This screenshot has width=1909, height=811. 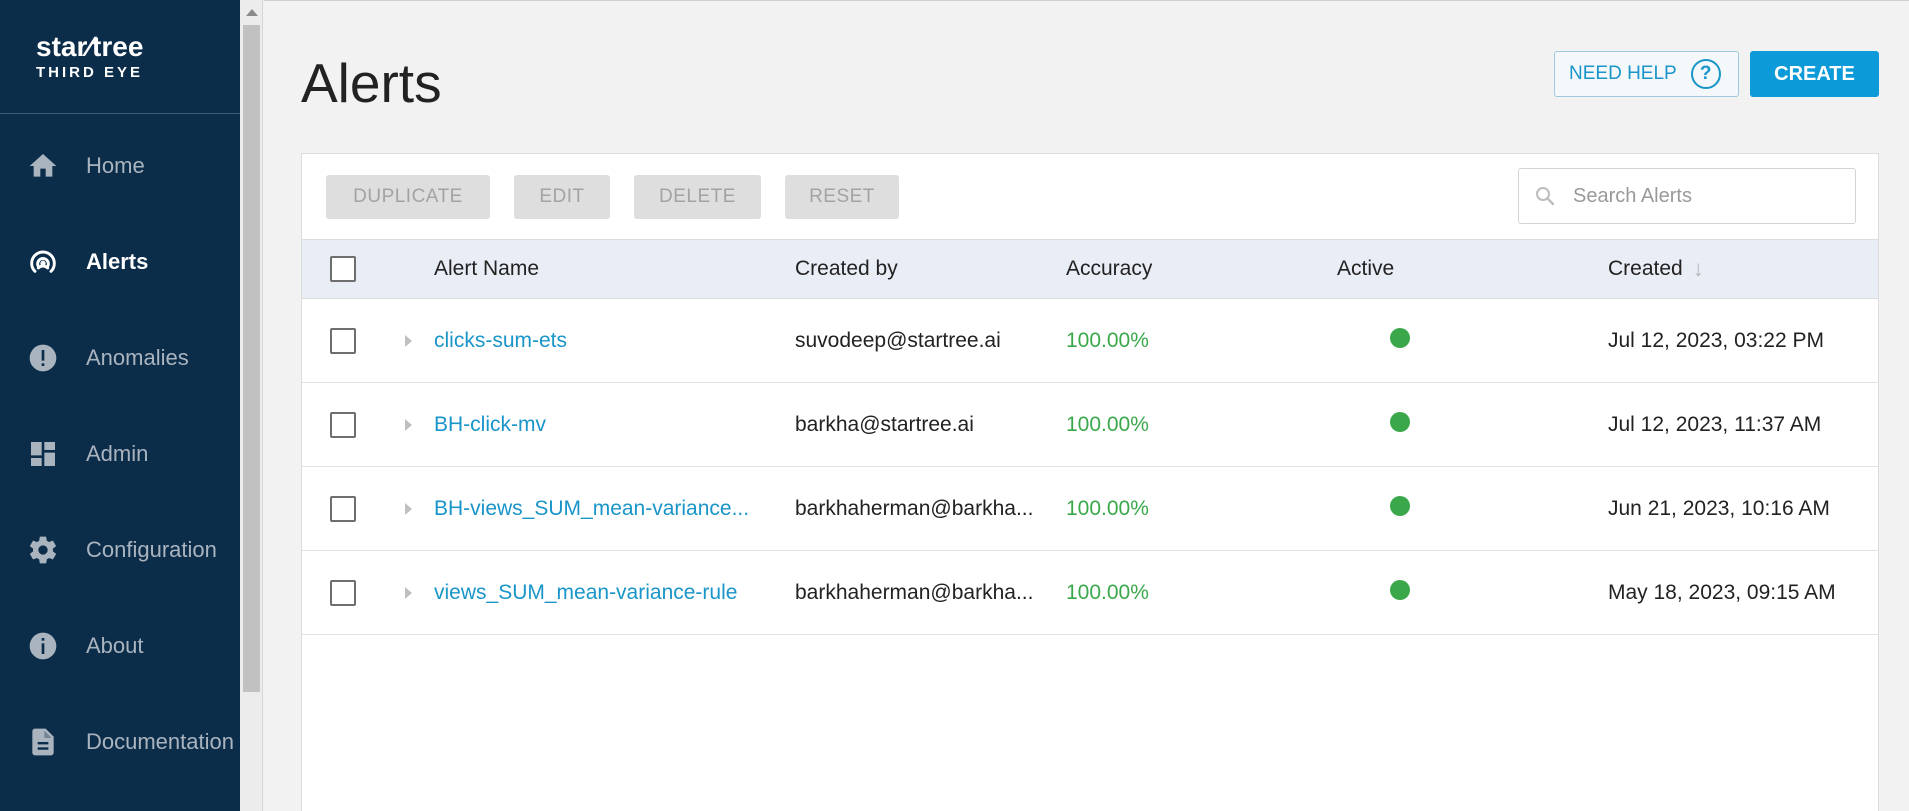 I want to click on sidebar-item-label: Configuration, so click(x=151, y=549).